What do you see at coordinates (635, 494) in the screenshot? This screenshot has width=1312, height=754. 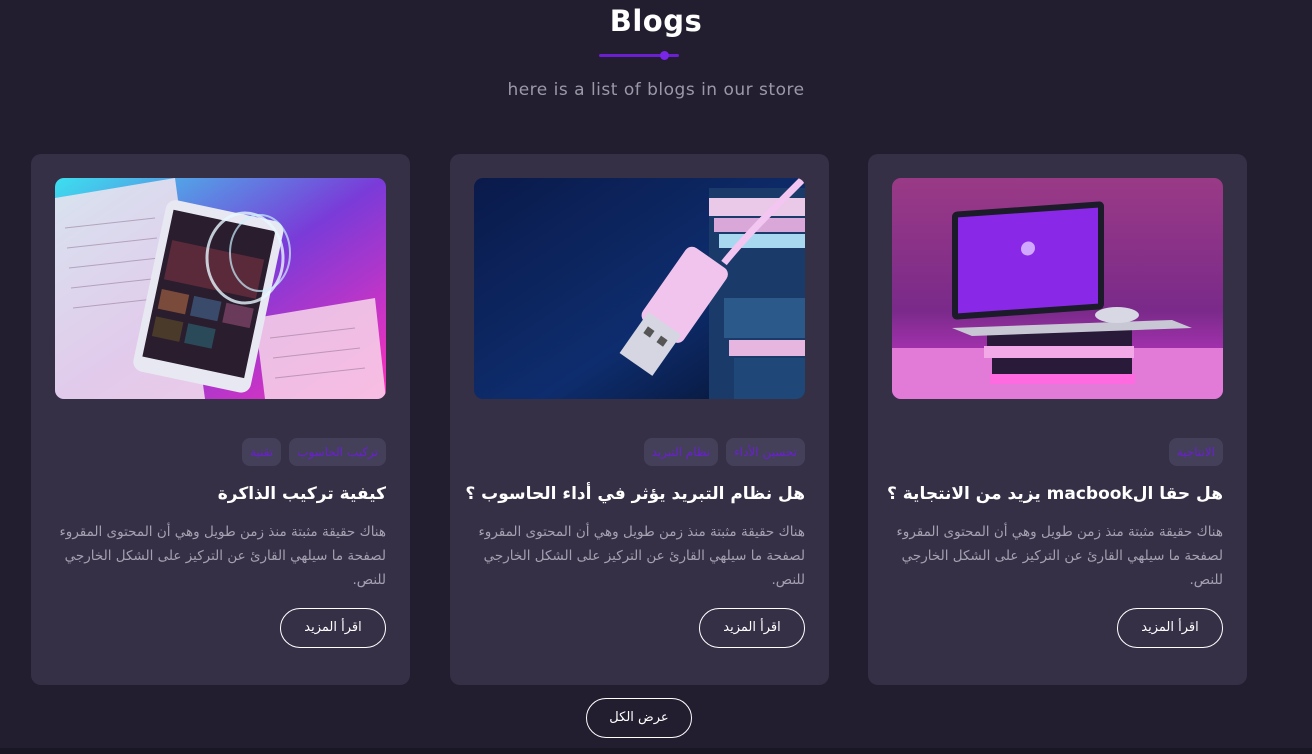 I see `card-title: هل نظام التبريد يؤثر في أداء الحاسوب ؟` at bounding box center [635, 494].